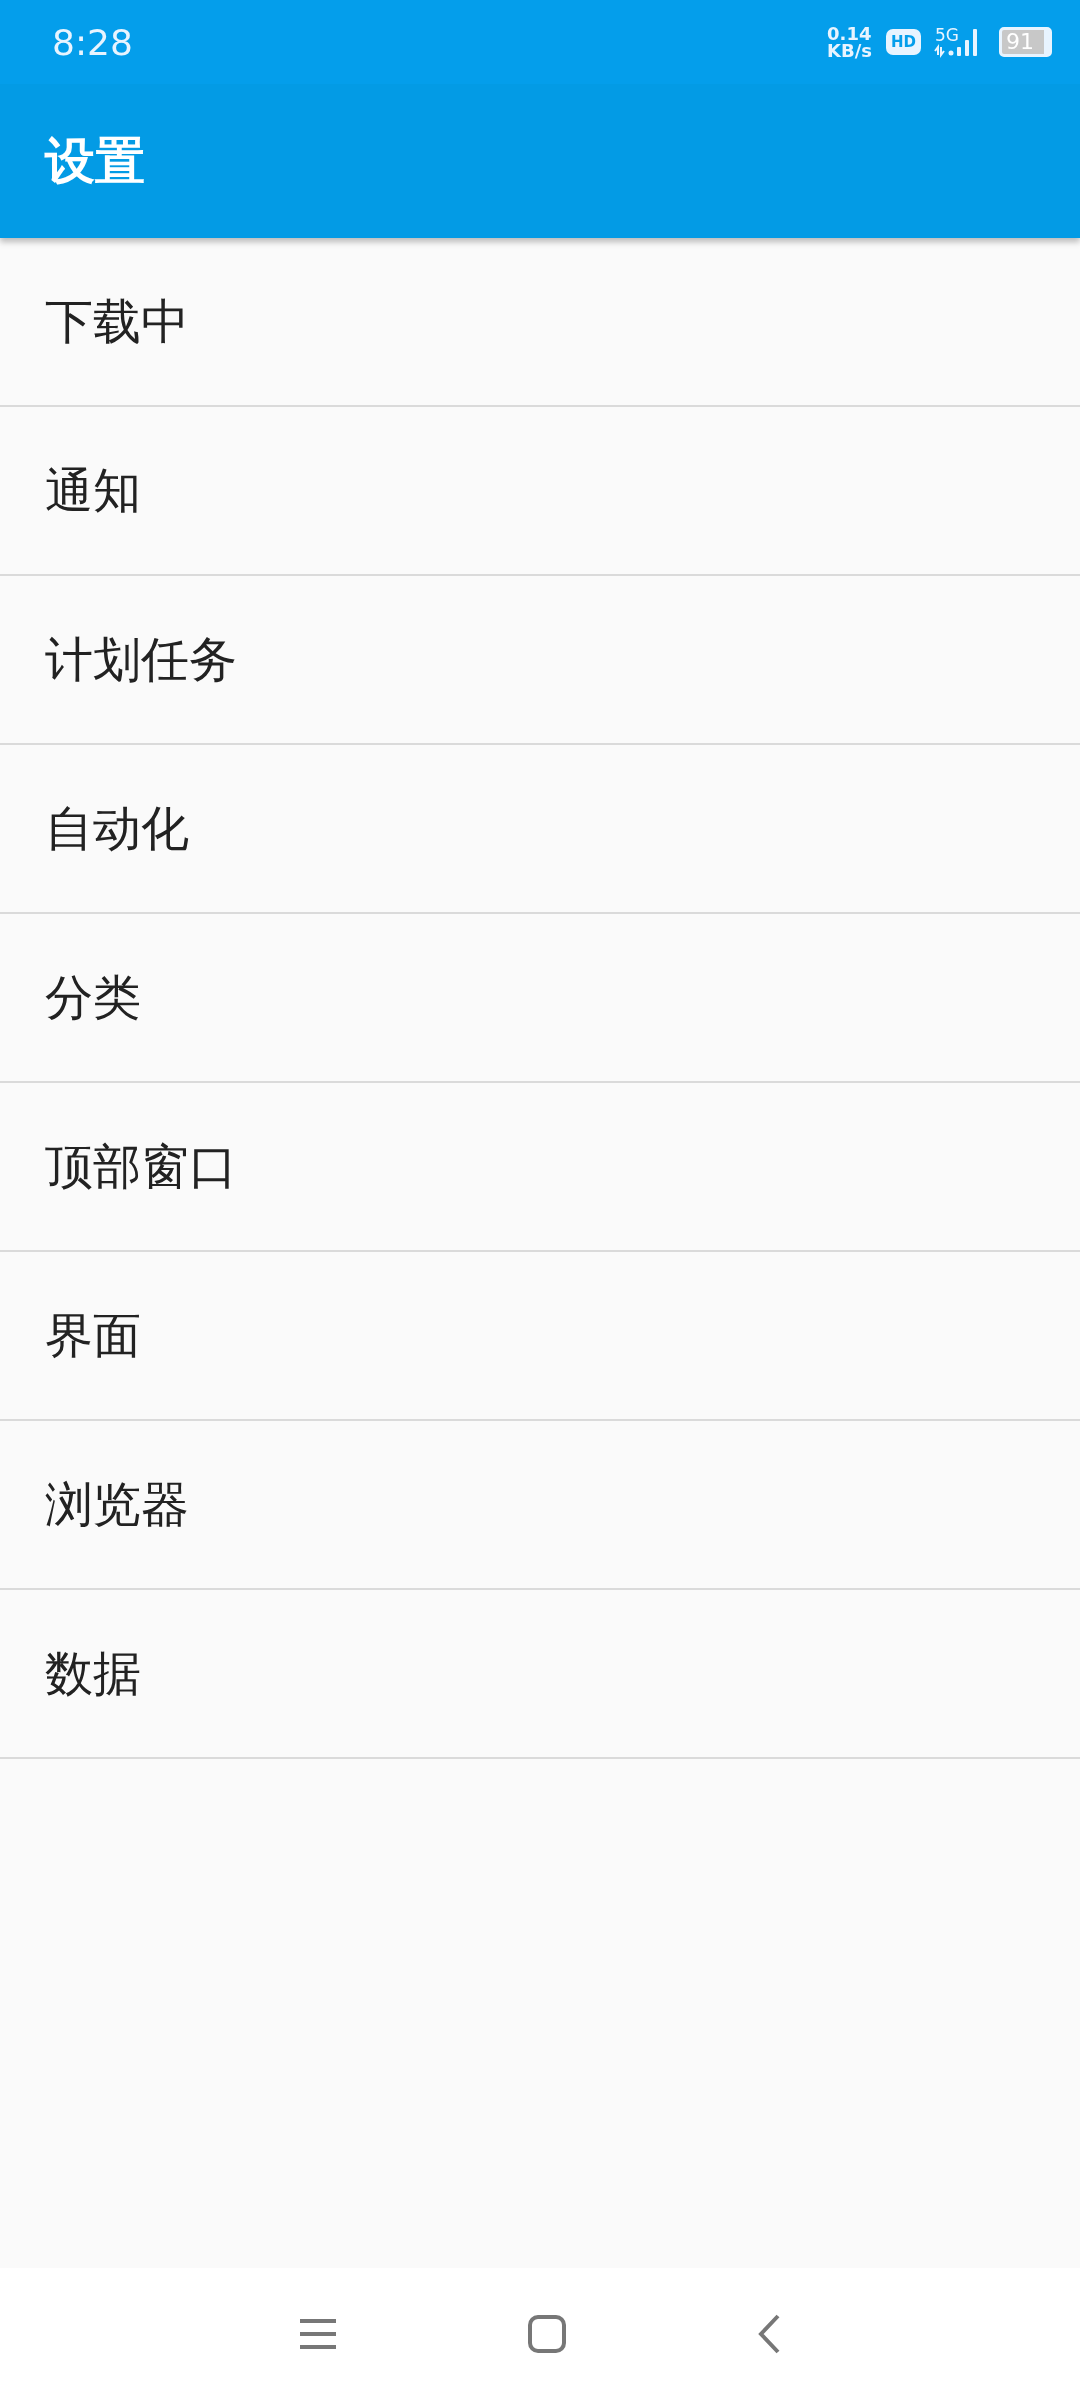 The image size is (1080, 2400). I want to click on network-type: 5G, so click(947, 35).